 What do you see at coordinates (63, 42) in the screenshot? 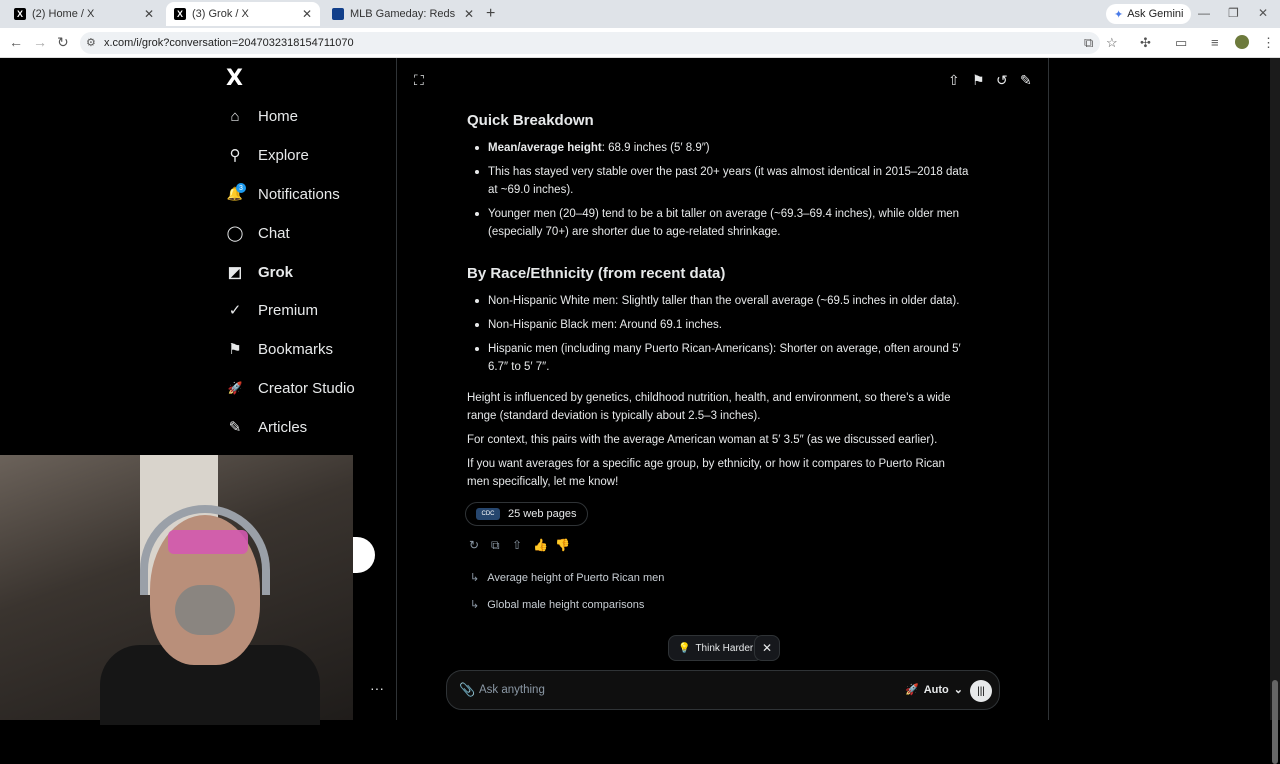
I see `reload-icon: ↻` at bounding box center [63, 42].